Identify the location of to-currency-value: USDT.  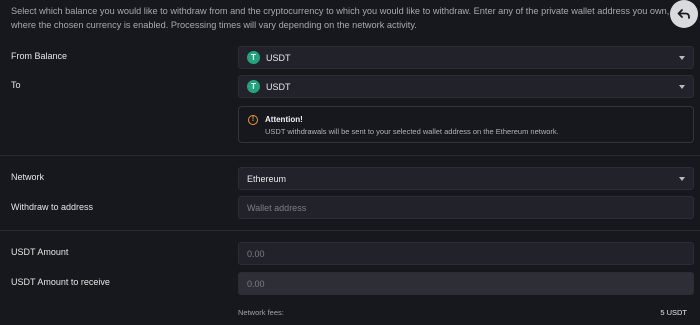
(278, 86).